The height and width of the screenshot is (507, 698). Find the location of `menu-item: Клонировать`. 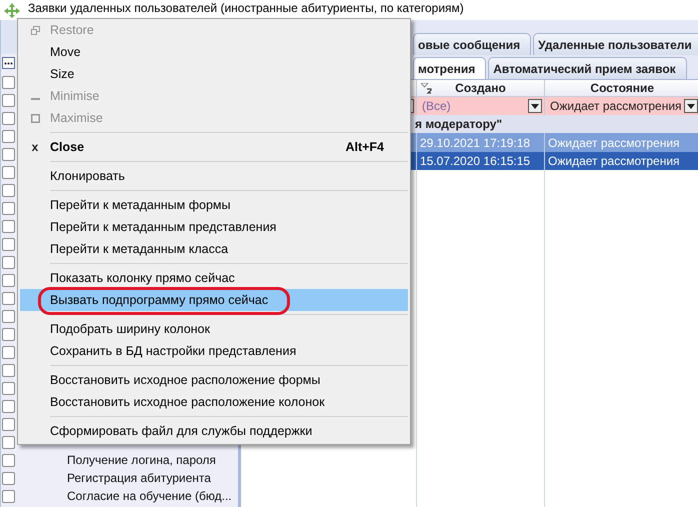

menu-item: Клонировать is located at coordinates (214, 176).